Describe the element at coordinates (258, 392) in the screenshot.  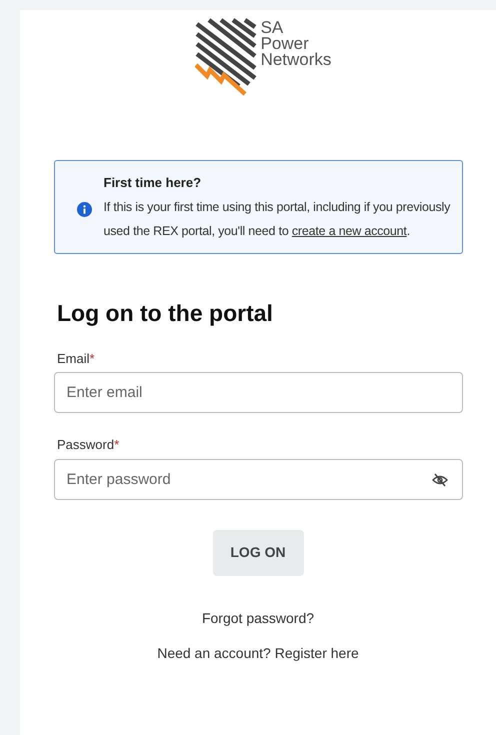
I see `email-field: Enter email` at that location.